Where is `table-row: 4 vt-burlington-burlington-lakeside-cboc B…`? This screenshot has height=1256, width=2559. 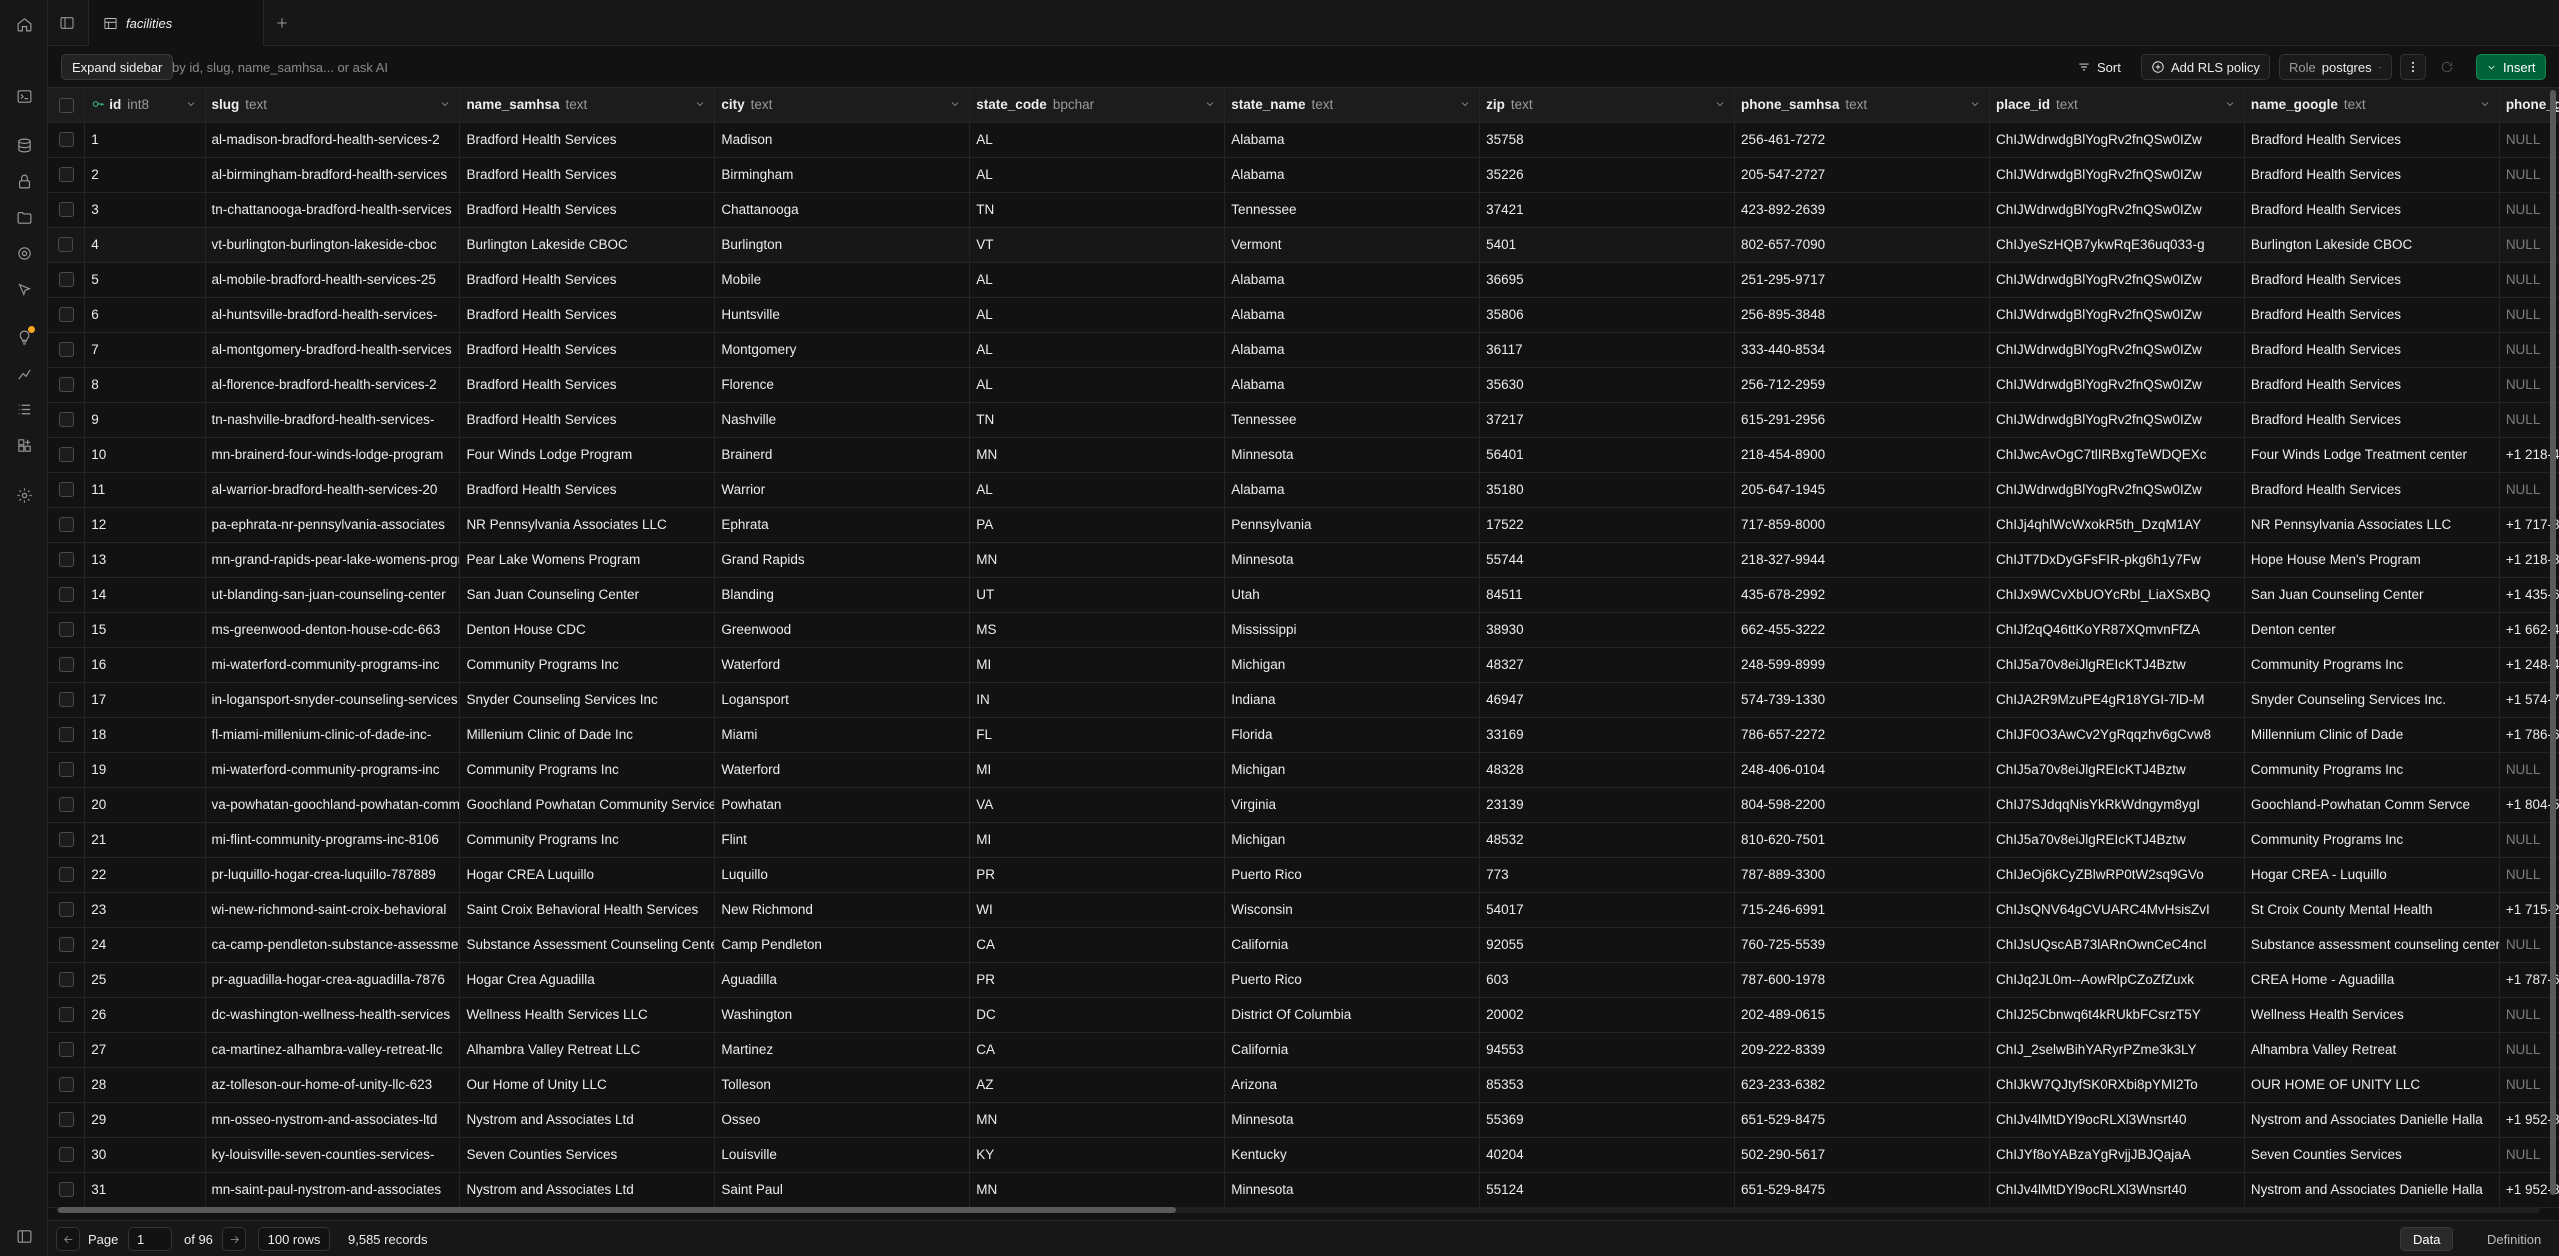
table-row: 4 vt-burlington-burlington-lakeside-cboc B… is located at coordinates (1303, 245).